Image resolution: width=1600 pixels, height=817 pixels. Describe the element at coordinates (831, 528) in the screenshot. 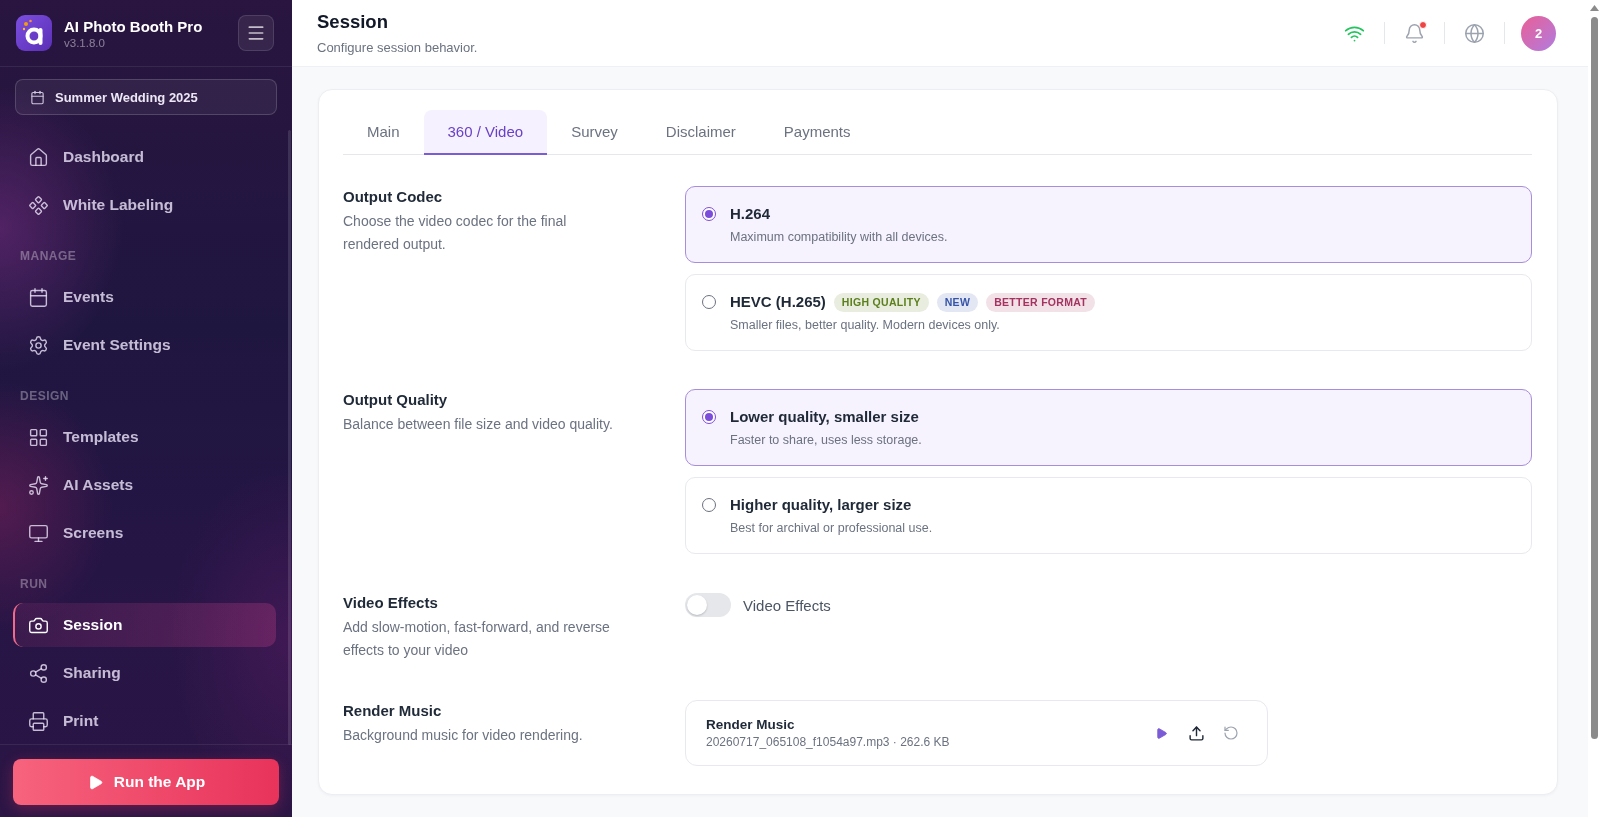

I see `option-description: Best for archival or professional use.` at that location.